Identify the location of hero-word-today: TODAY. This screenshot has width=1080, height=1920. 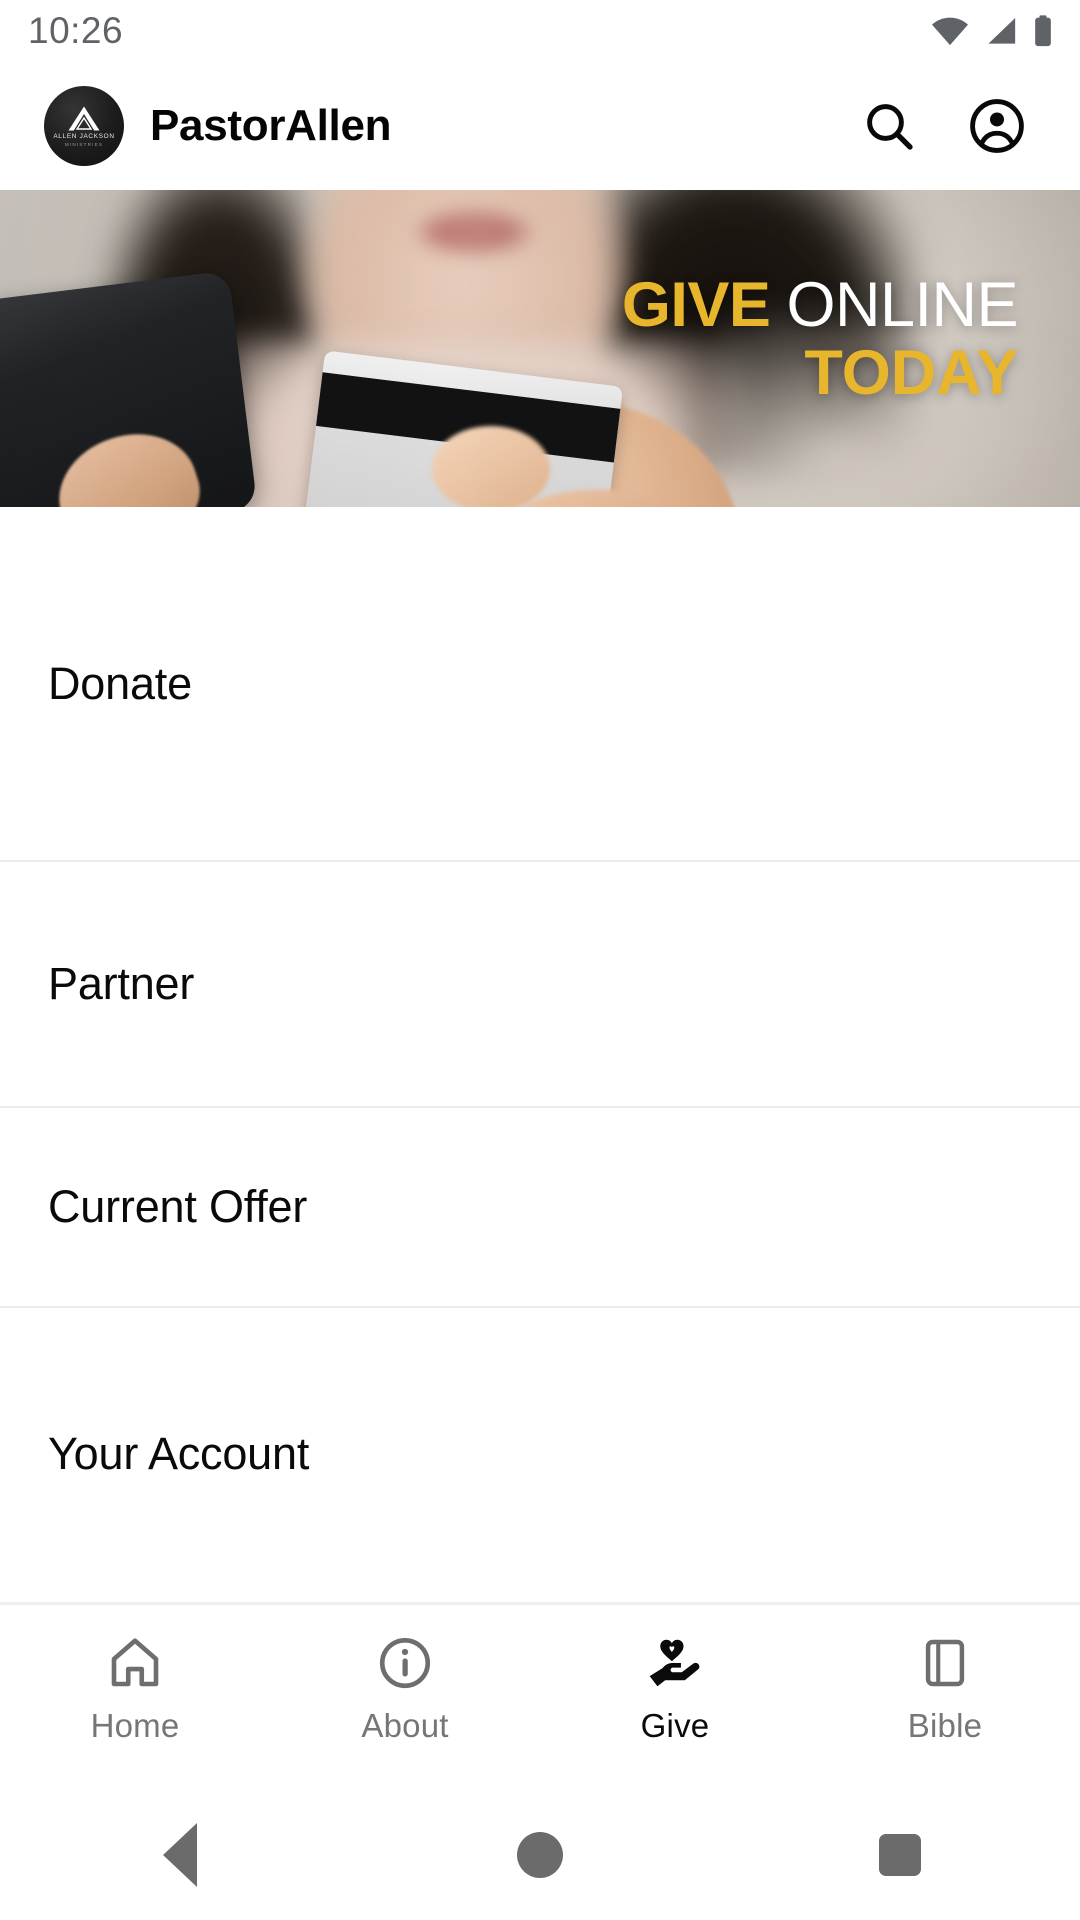
(911, 373).